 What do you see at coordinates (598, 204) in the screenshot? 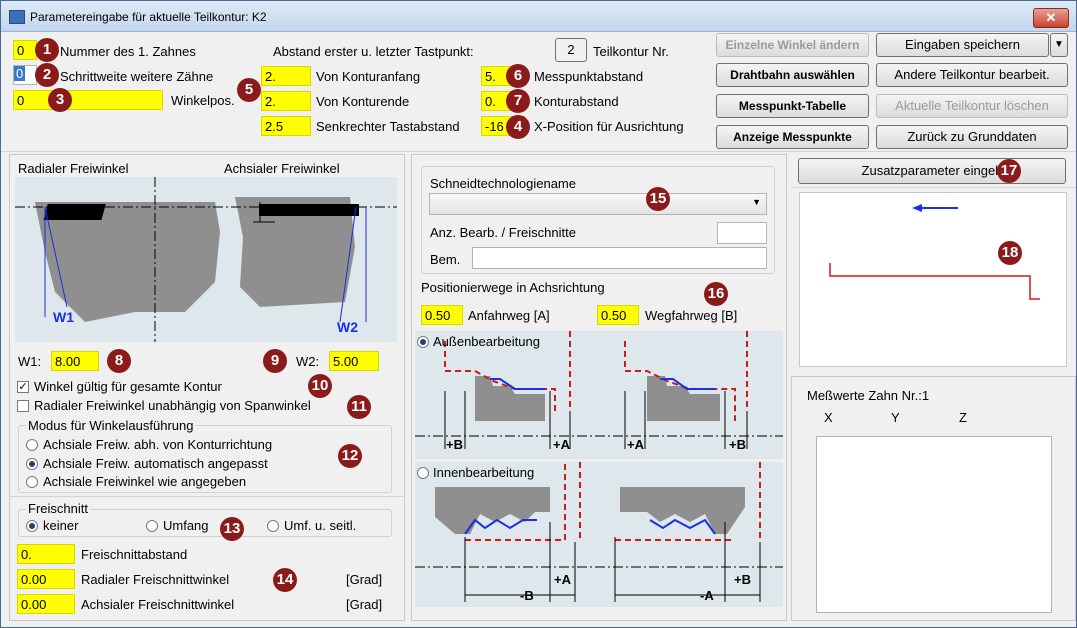
I see `schneidtech-select: ▼` at bounding box center [598, 204].